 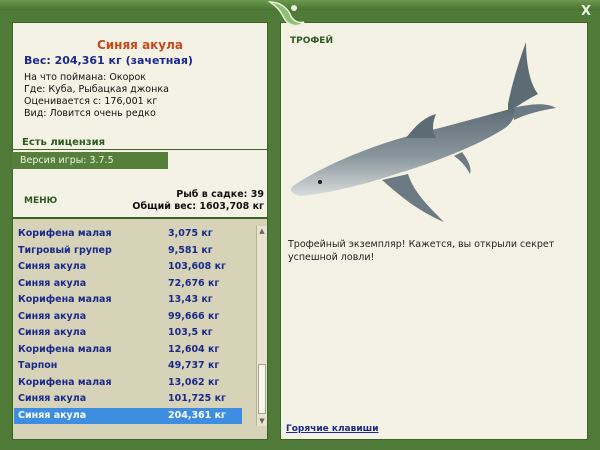 What do you see at coordinates (90, 160) in the screenshot?
I see `version-bar: Версия игры: 3.7.5` at bounding box center [90, 160].